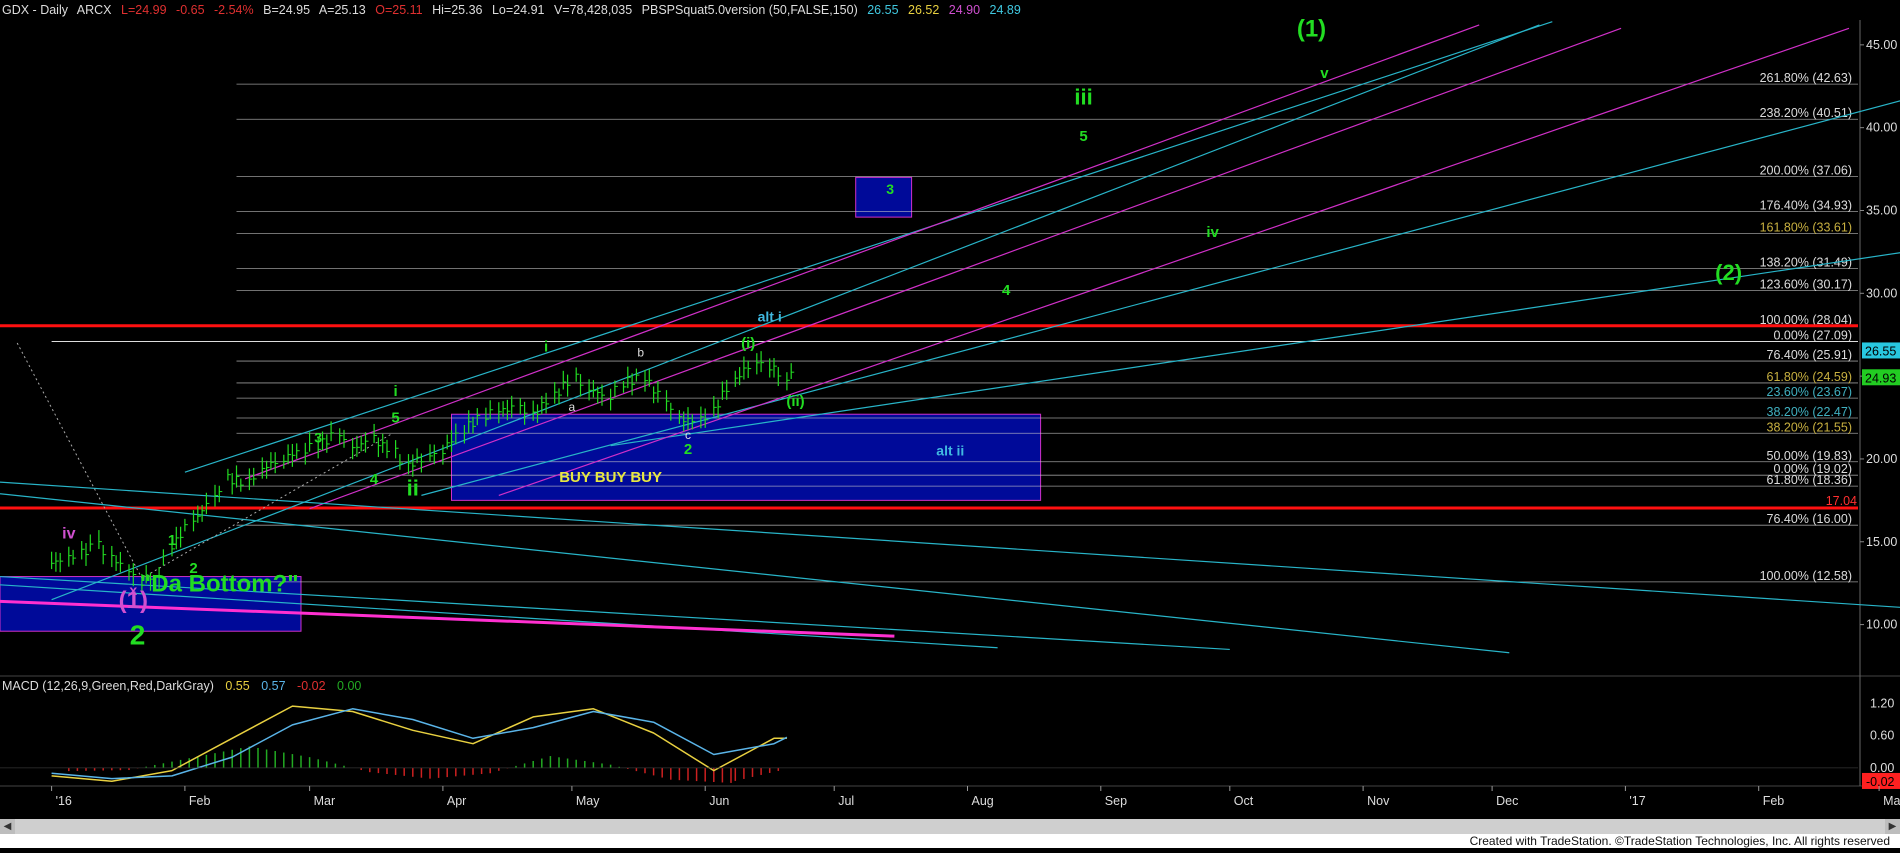 The height and width of the screenshot is (853, 1900). I want to click on study-label: PBSPSquat5.0version (50,FALSE,150), so click(749, 10).